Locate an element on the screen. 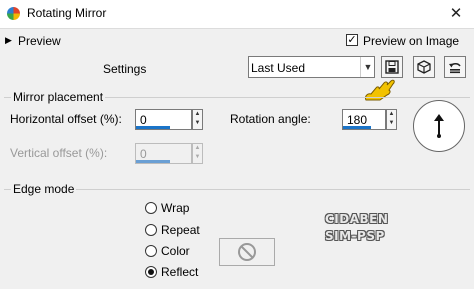 The height and width of the screenshot is (289, 474). horizontal-offset-underline is located at coordinates (153, 127).